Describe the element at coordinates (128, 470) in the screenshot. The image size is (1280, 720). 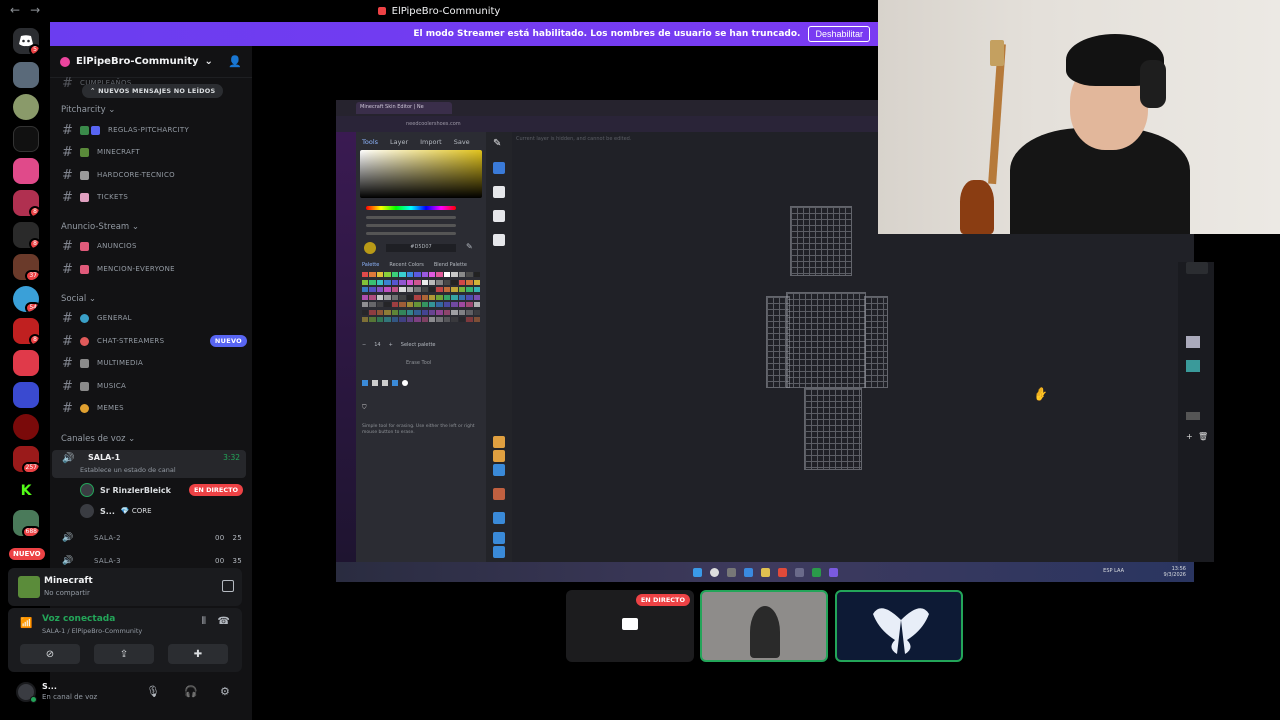
I see `channel-status-hint: Establece un estado de canal` at that location.